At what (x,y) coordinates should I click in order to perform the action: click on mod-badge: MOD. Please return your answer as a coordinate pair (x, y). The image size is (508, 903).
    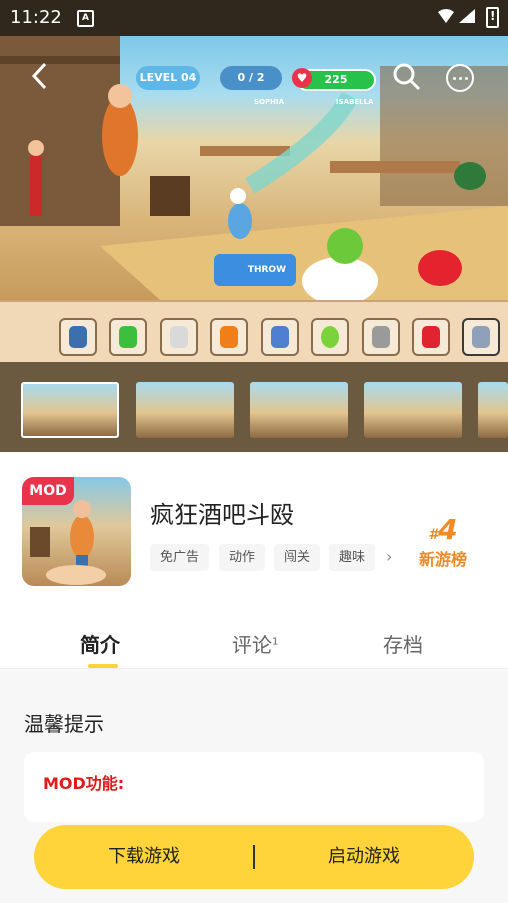
    Looking at the image, I should click on (48, 491).